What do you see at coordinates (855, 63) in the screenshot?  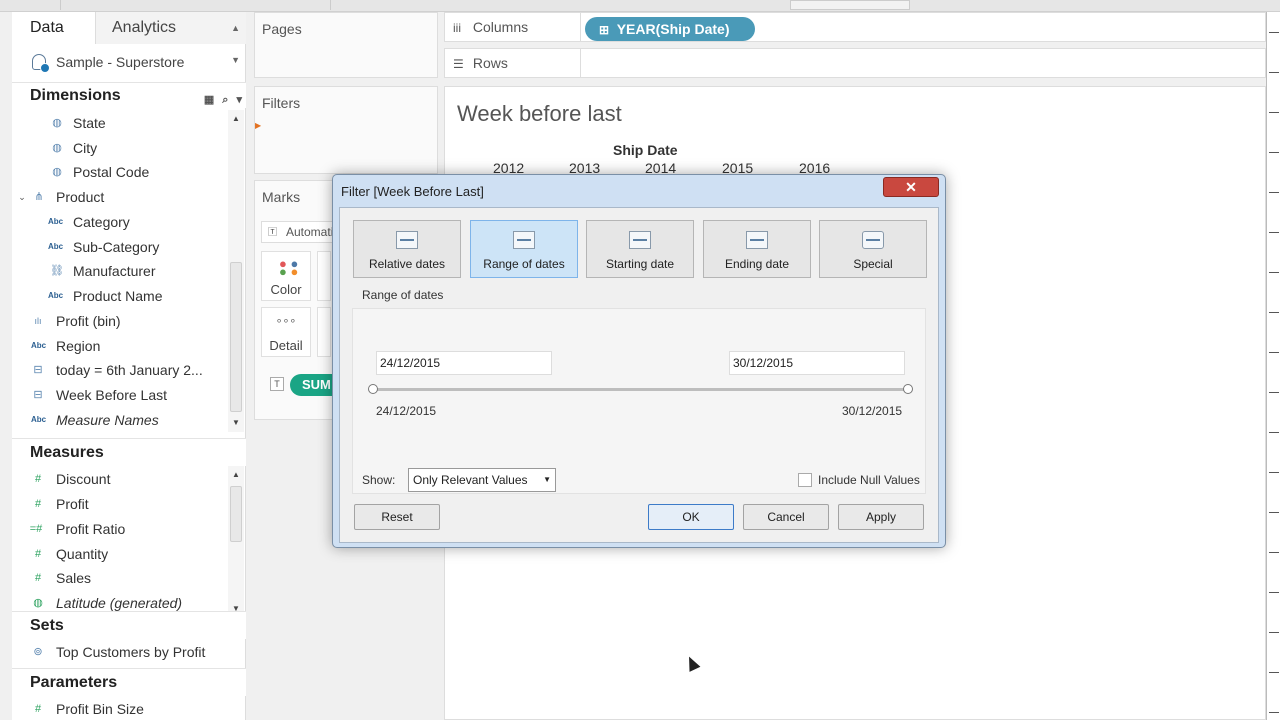 I see `rows-shelf: ☰ Rows` at bounding box center [855, 63].